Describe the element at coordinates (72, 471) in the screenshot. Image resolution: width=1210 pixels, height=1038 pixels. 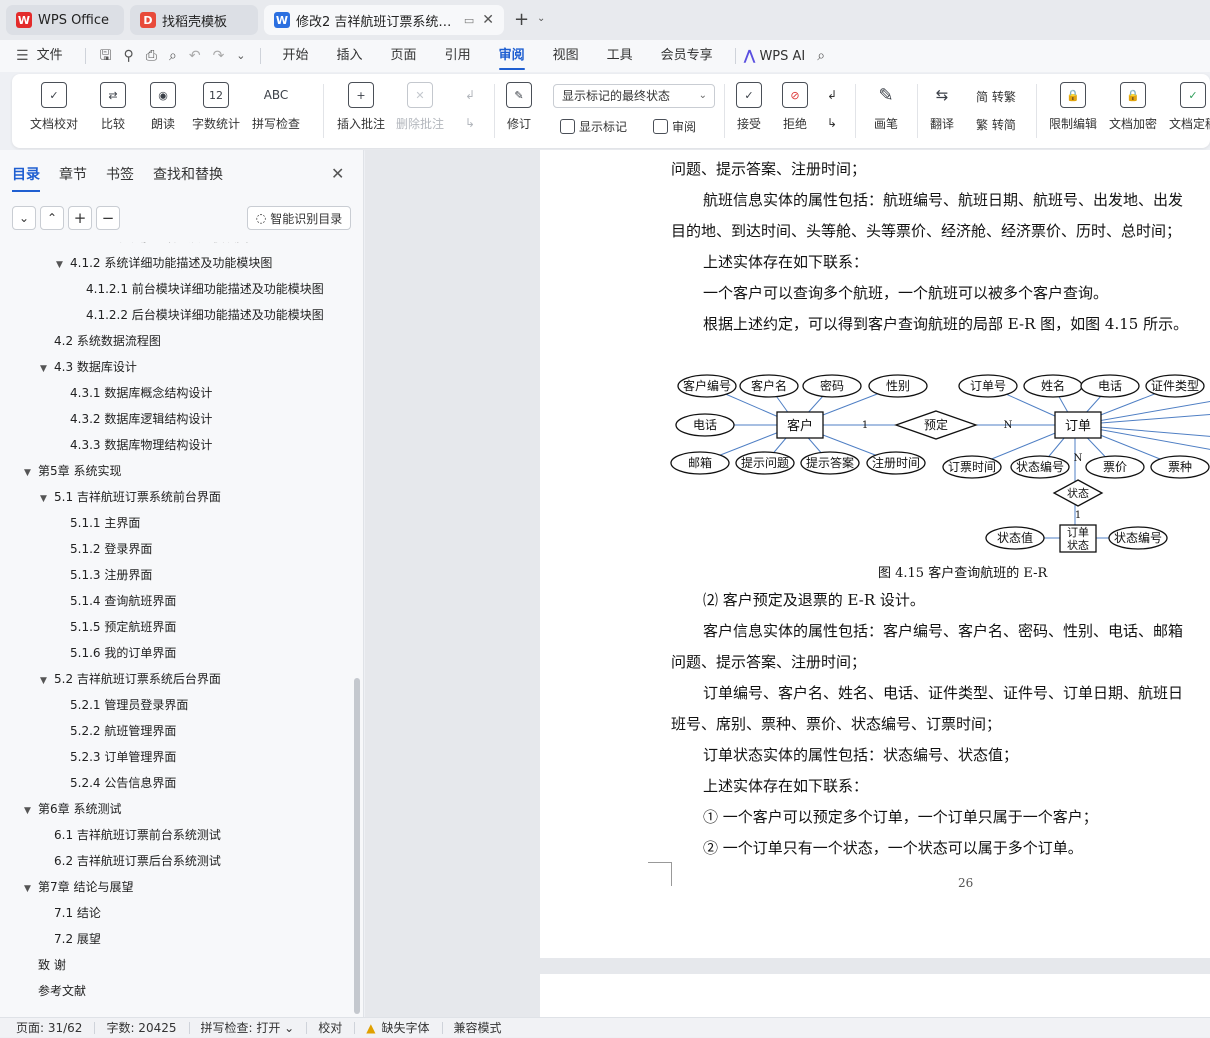
I see `toc-item: ▼ 第5章 系统实现` at that location.